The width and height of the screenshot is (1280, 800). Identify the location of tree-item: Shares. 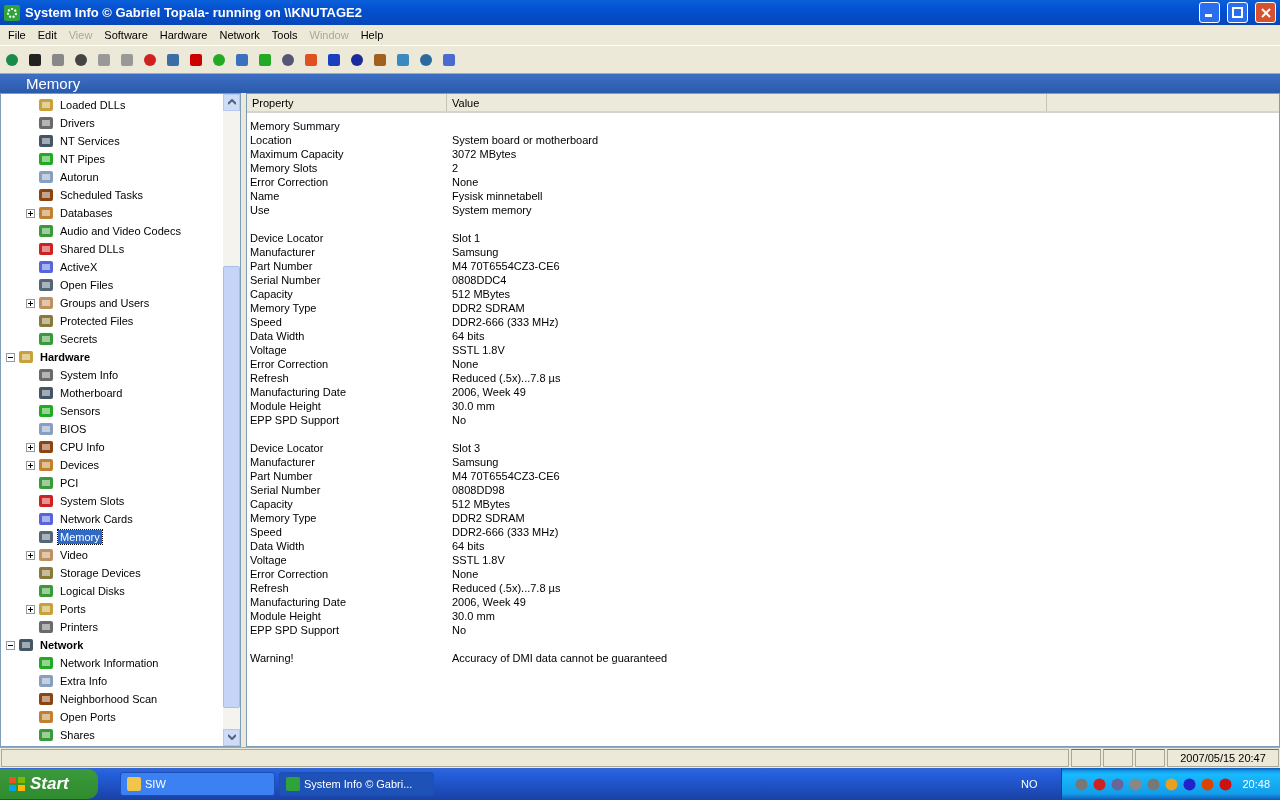
(77, 735).